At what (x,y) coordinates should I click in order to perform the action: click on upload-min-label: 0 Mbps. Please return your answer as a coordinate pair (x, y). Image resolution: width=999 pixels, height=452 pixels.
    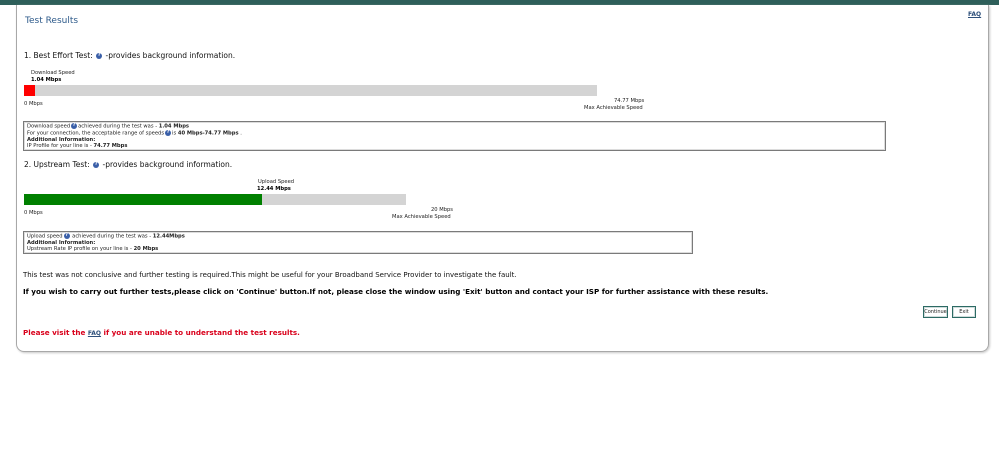
    Looking at the image, I should click on (33, 213).